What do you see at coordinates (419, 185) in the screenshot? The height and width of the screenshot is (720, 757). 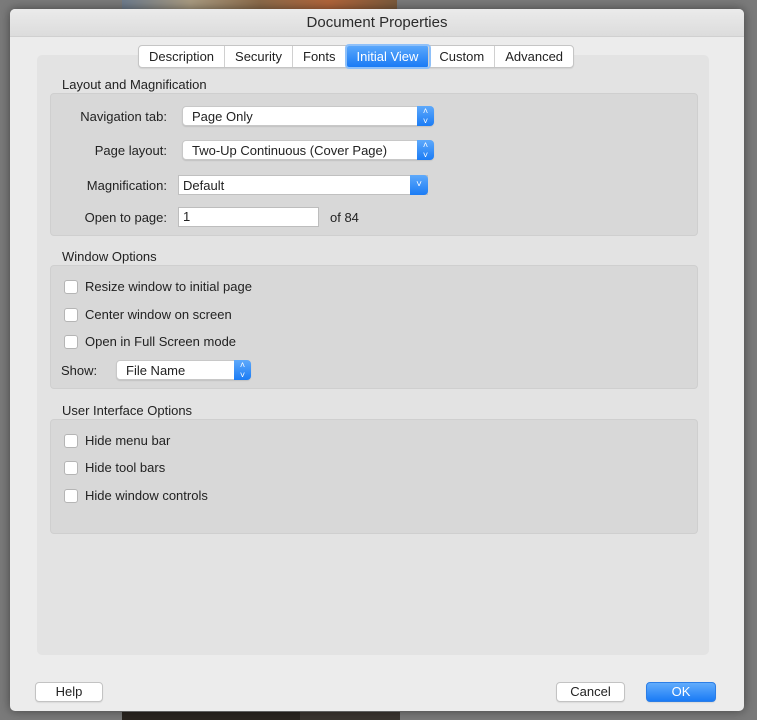 I see `chevron-down-icon: ˅` at bounding box center [419, 185].